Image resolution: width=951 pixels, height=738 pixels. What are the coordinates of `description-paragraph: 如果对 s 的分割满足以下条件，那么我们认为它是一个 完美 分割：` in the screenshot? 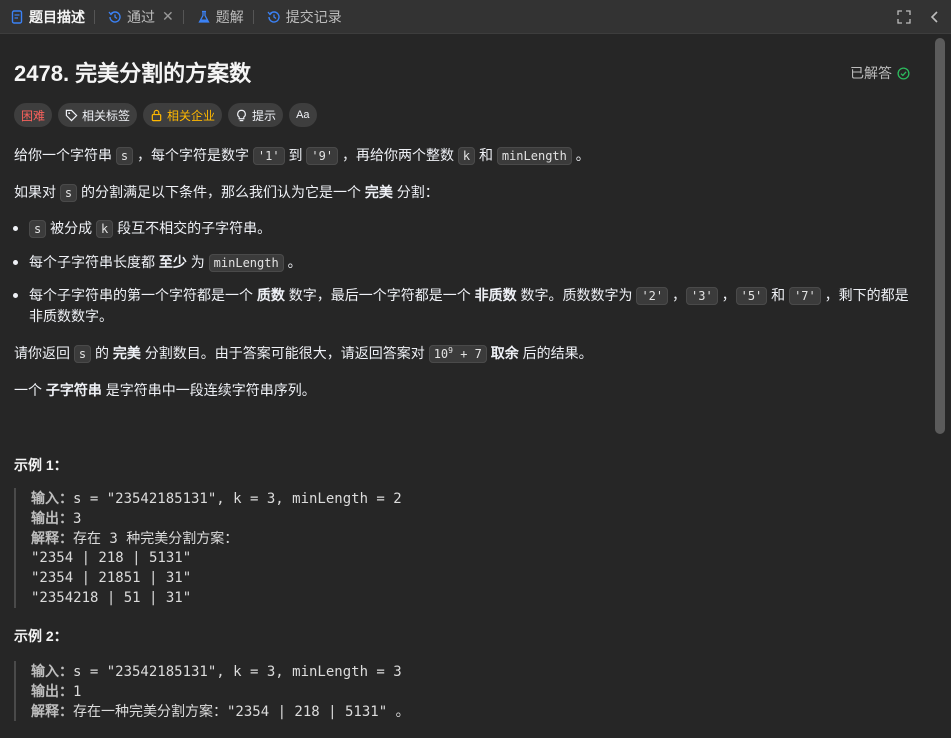 It's located at (226, 192).